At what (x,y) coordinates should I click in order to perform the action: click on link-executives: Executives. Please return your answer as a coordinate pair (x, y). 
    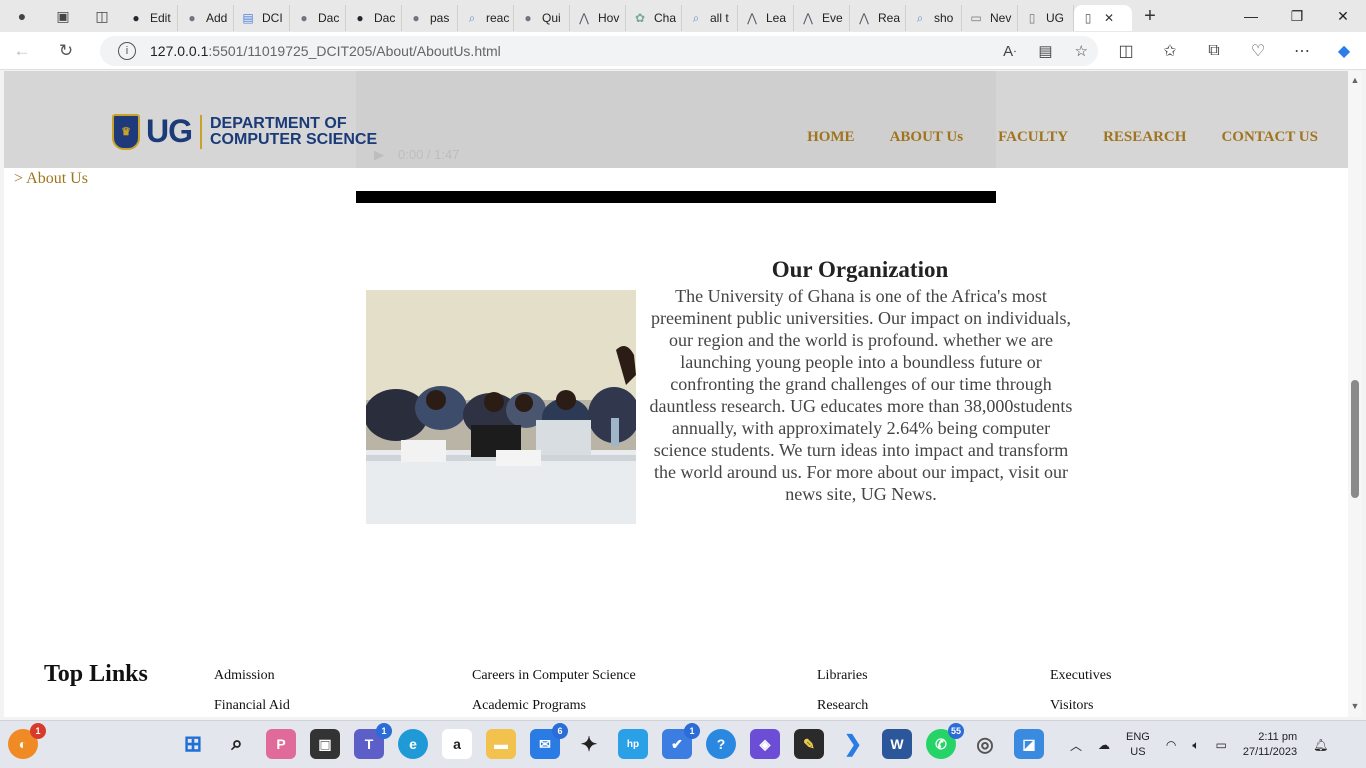
    Looking at the image, I should click on (1080, 676).